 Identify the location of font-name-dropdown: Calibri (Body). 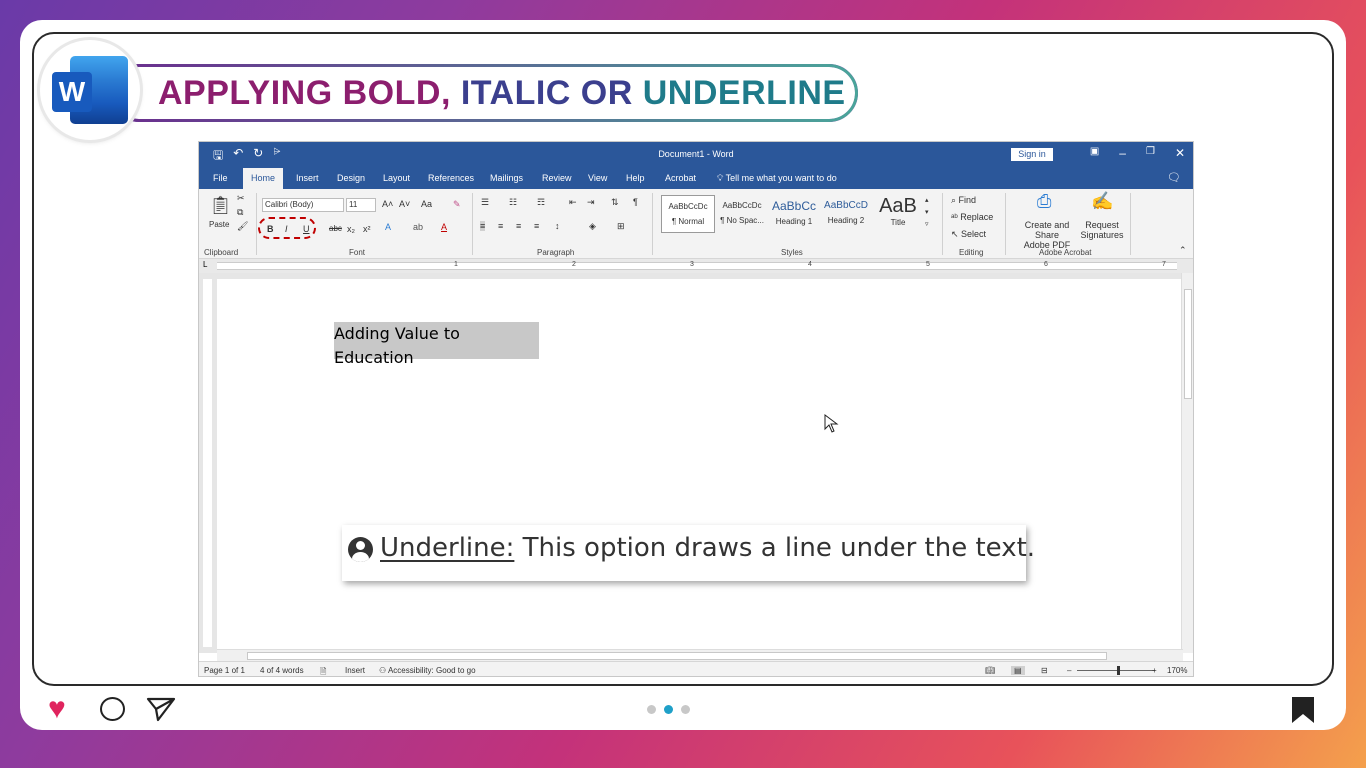
(303, 205).